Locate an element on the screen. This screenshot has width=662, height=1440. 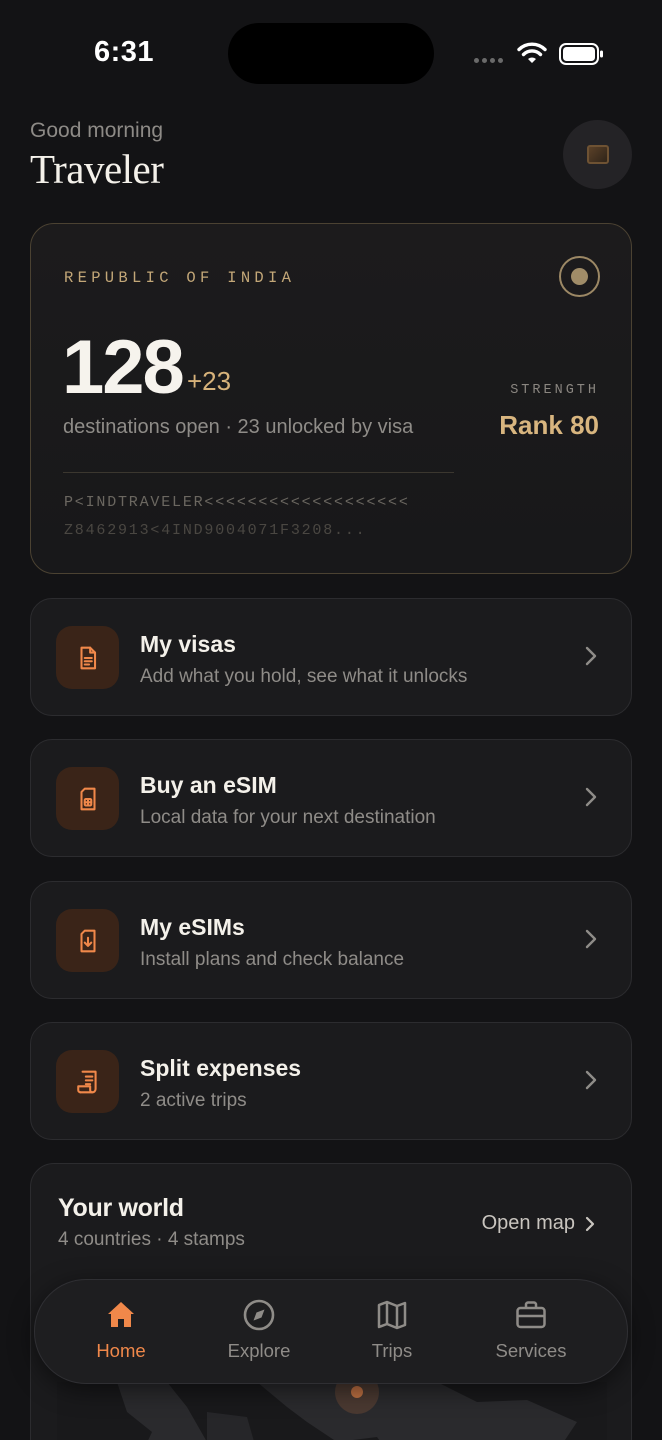
menu-subtitle: Add what you hold, see what it unlocks is located at coordinates (304, 676).